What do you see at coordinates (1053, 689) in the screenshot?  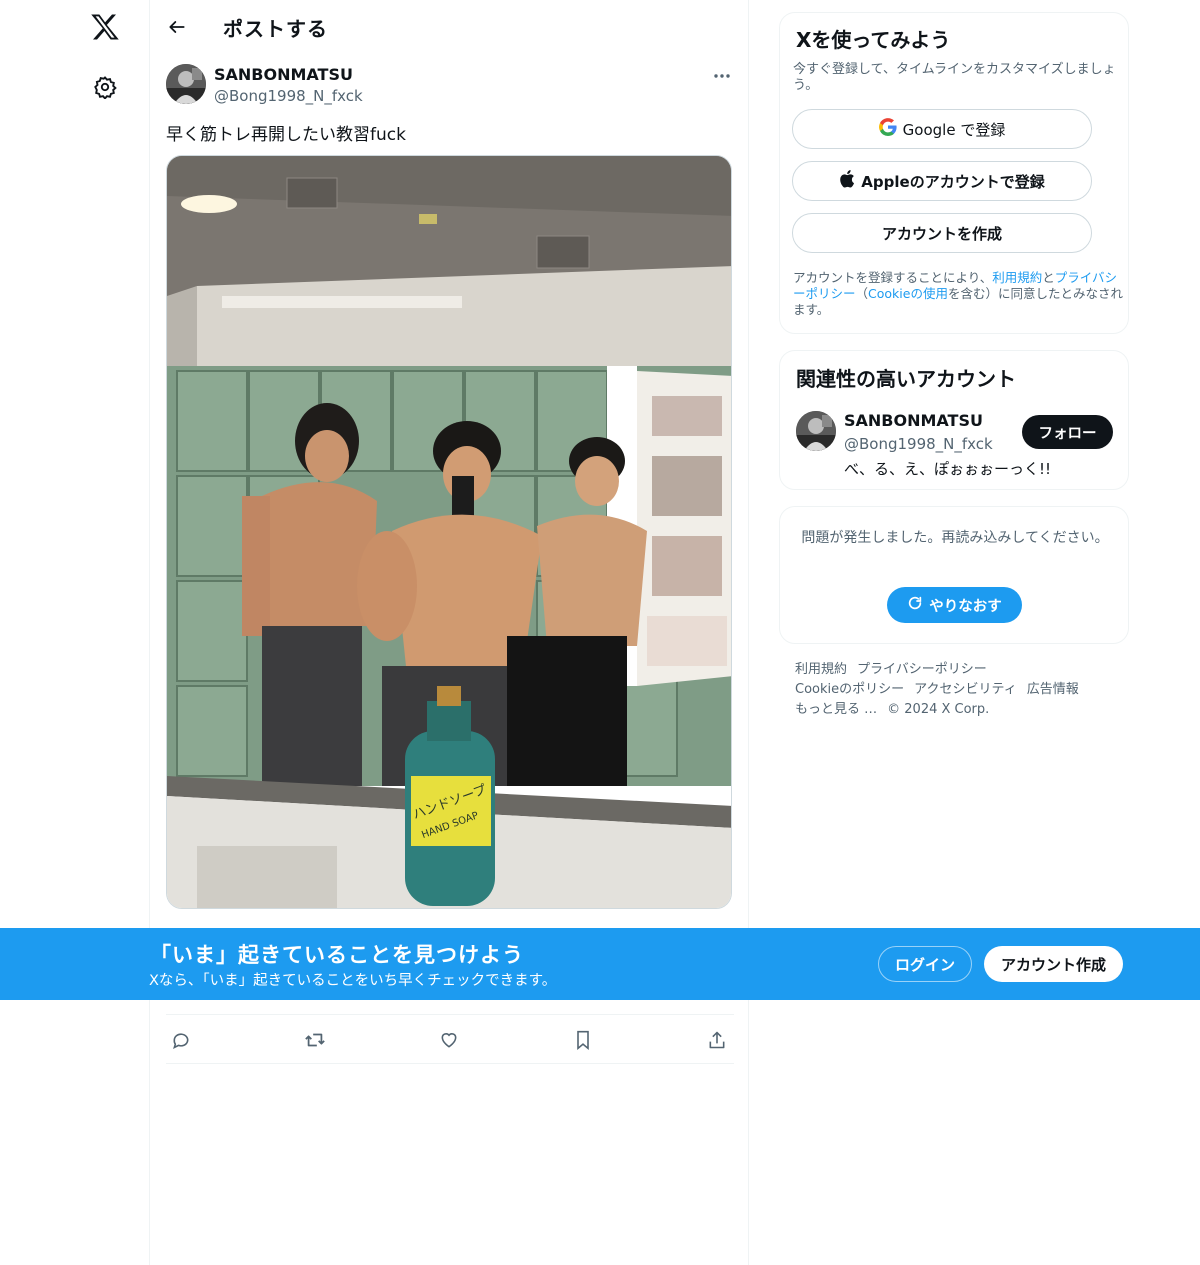 I see `footer-link-ads: 広告情報` at bounding box center [1053, 689].